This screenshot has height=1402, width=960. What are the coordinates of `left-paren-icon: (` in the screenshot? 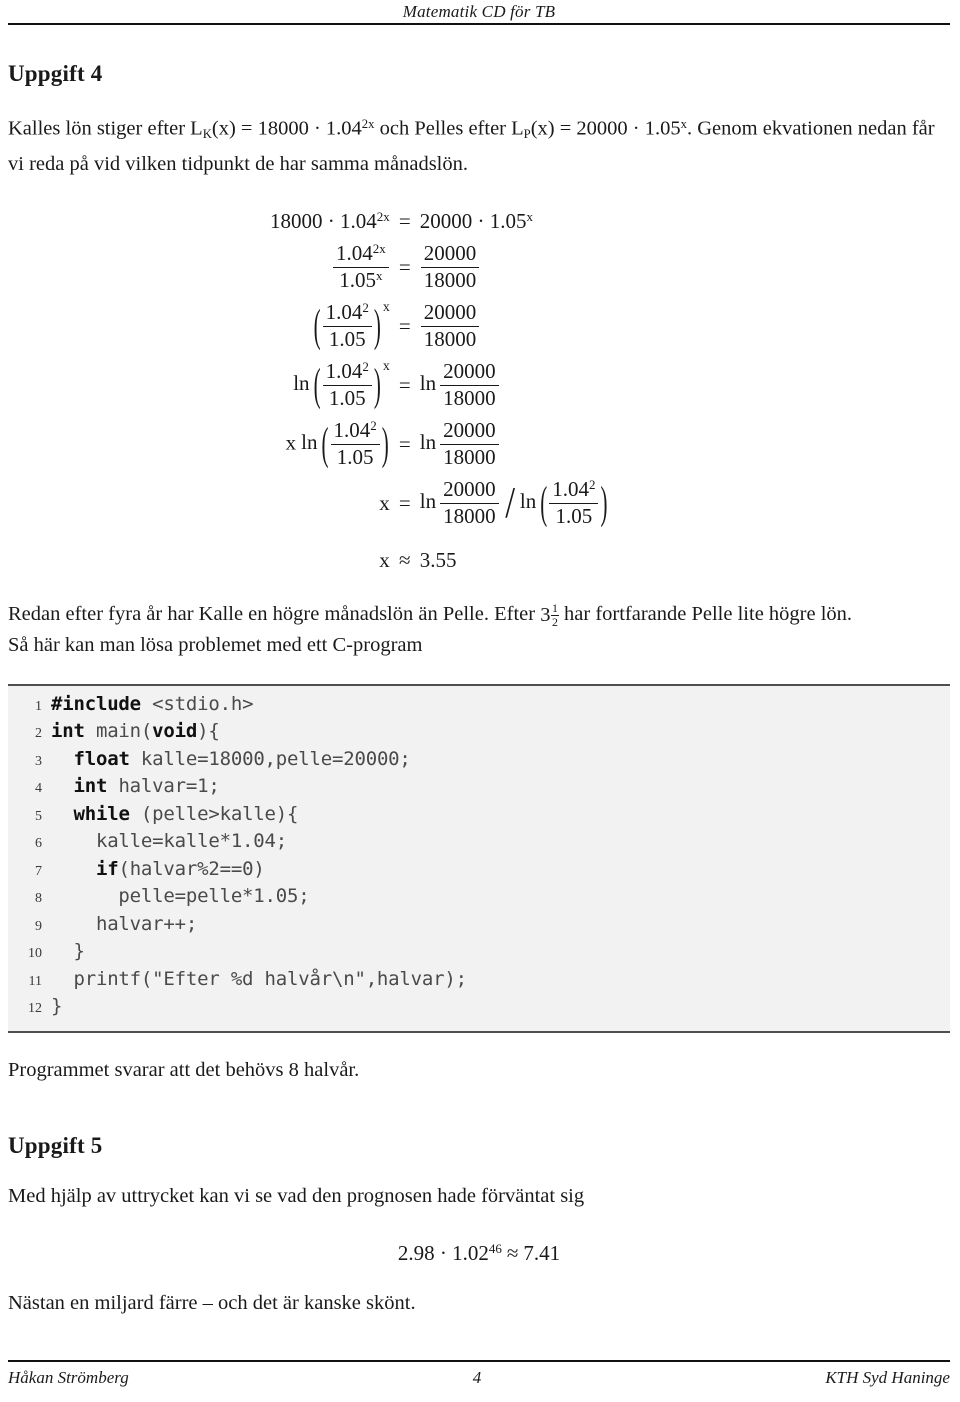 It's located at (317, 325).